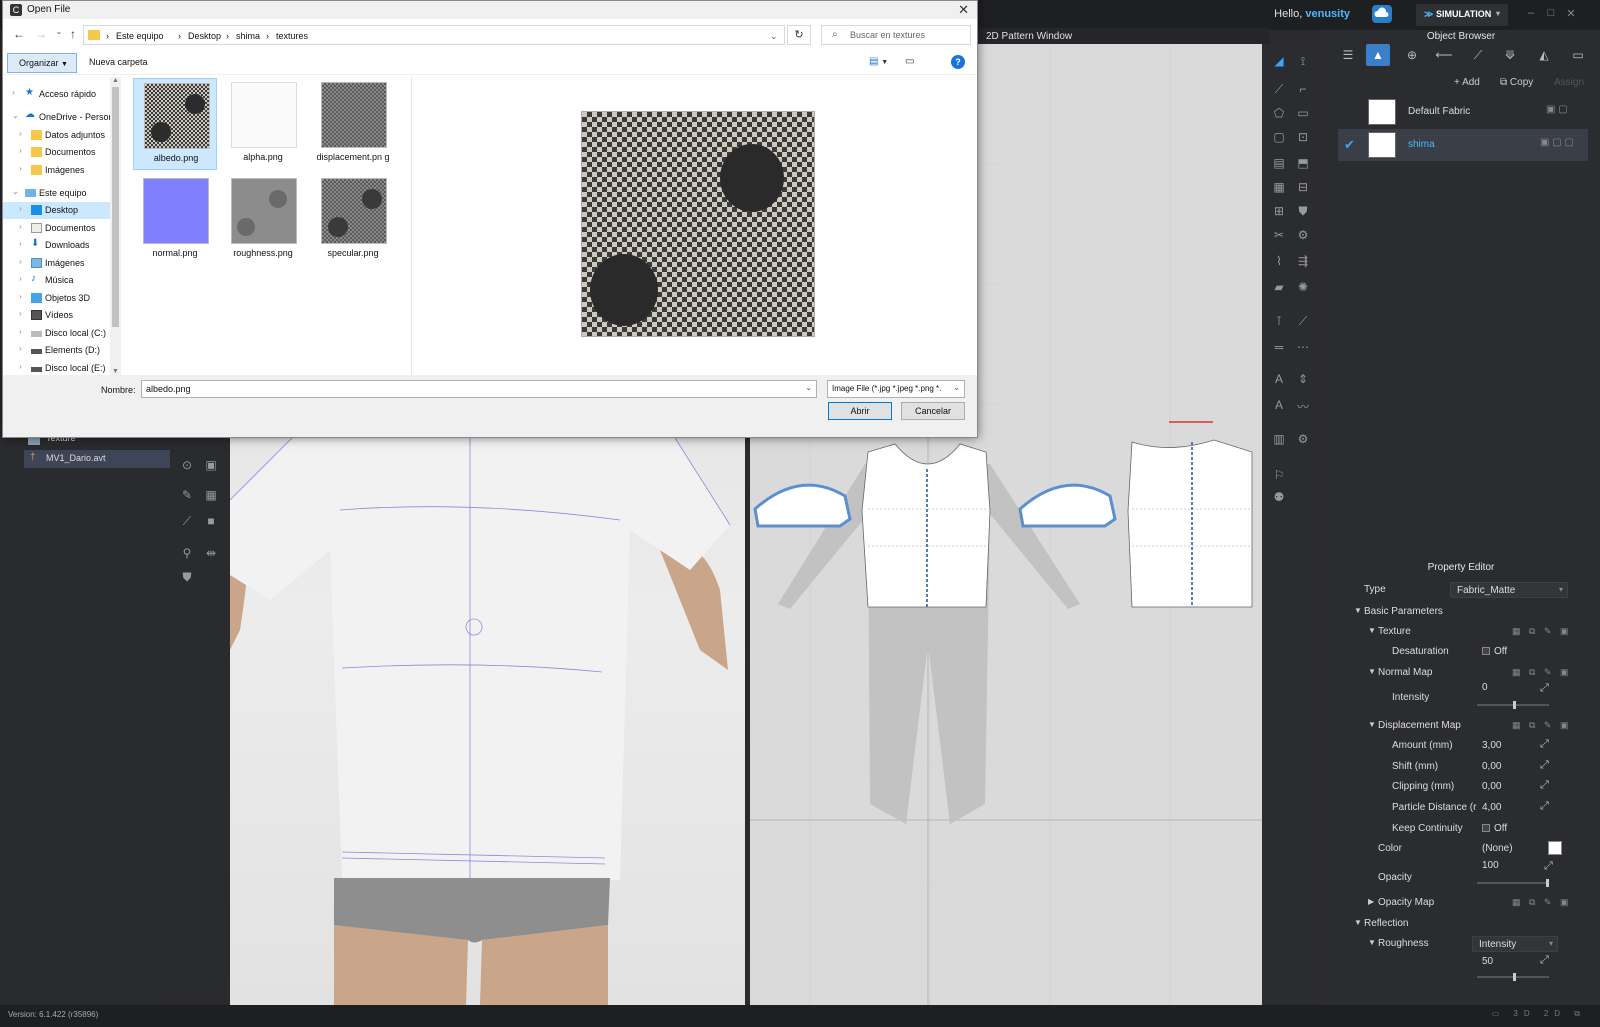  What do you see at coordinates (1541, 725) in the screenshot?
I see `displacement-actions-icon: ▦ ⧉ ✎ ▣` at bounding box center [1541, 725].